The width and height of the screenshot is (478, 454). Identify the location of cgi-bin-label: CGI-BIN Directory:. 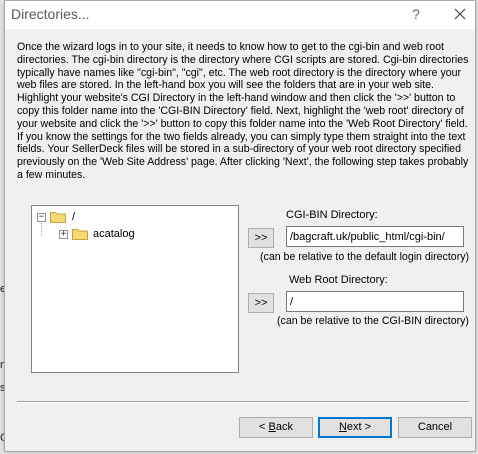
(332, 215).